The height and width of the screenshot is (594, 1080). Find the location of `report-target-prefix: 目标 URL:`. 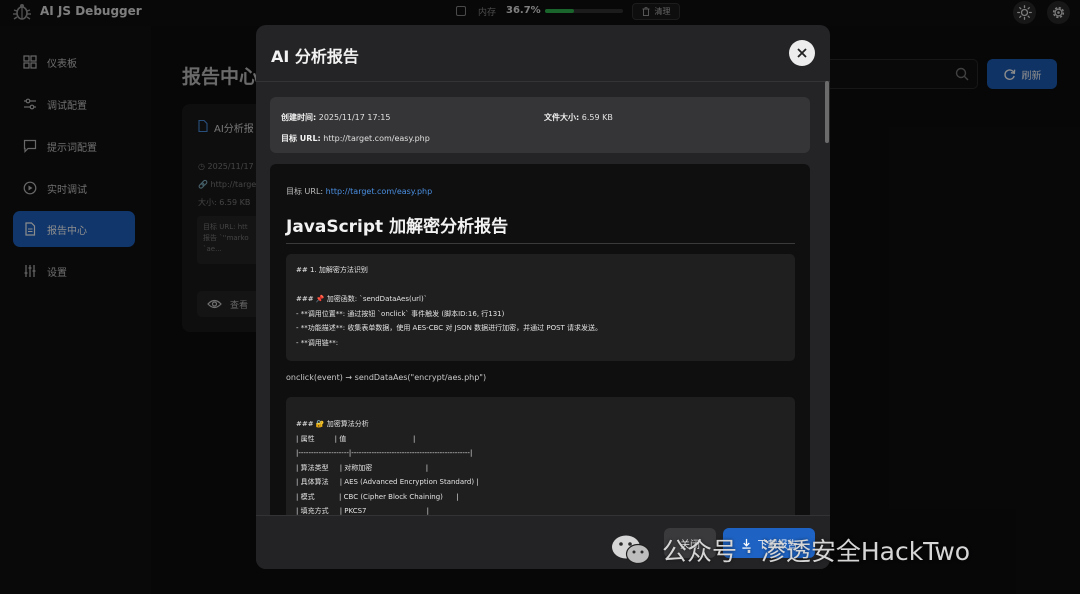

report-target-prefix: 目标 URL: is located at coordinates (306, 191).